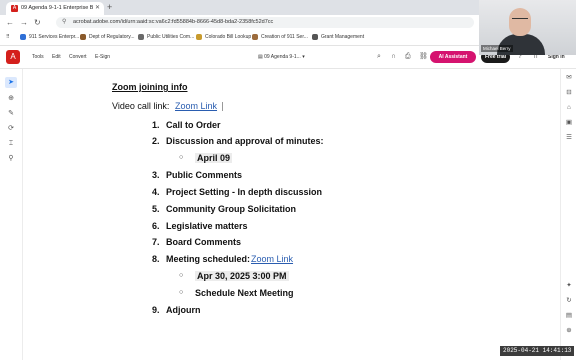  Describe the element at coordinates (204, 242) in the screenshot. I see `agenda-item: Board Comments` at that location.